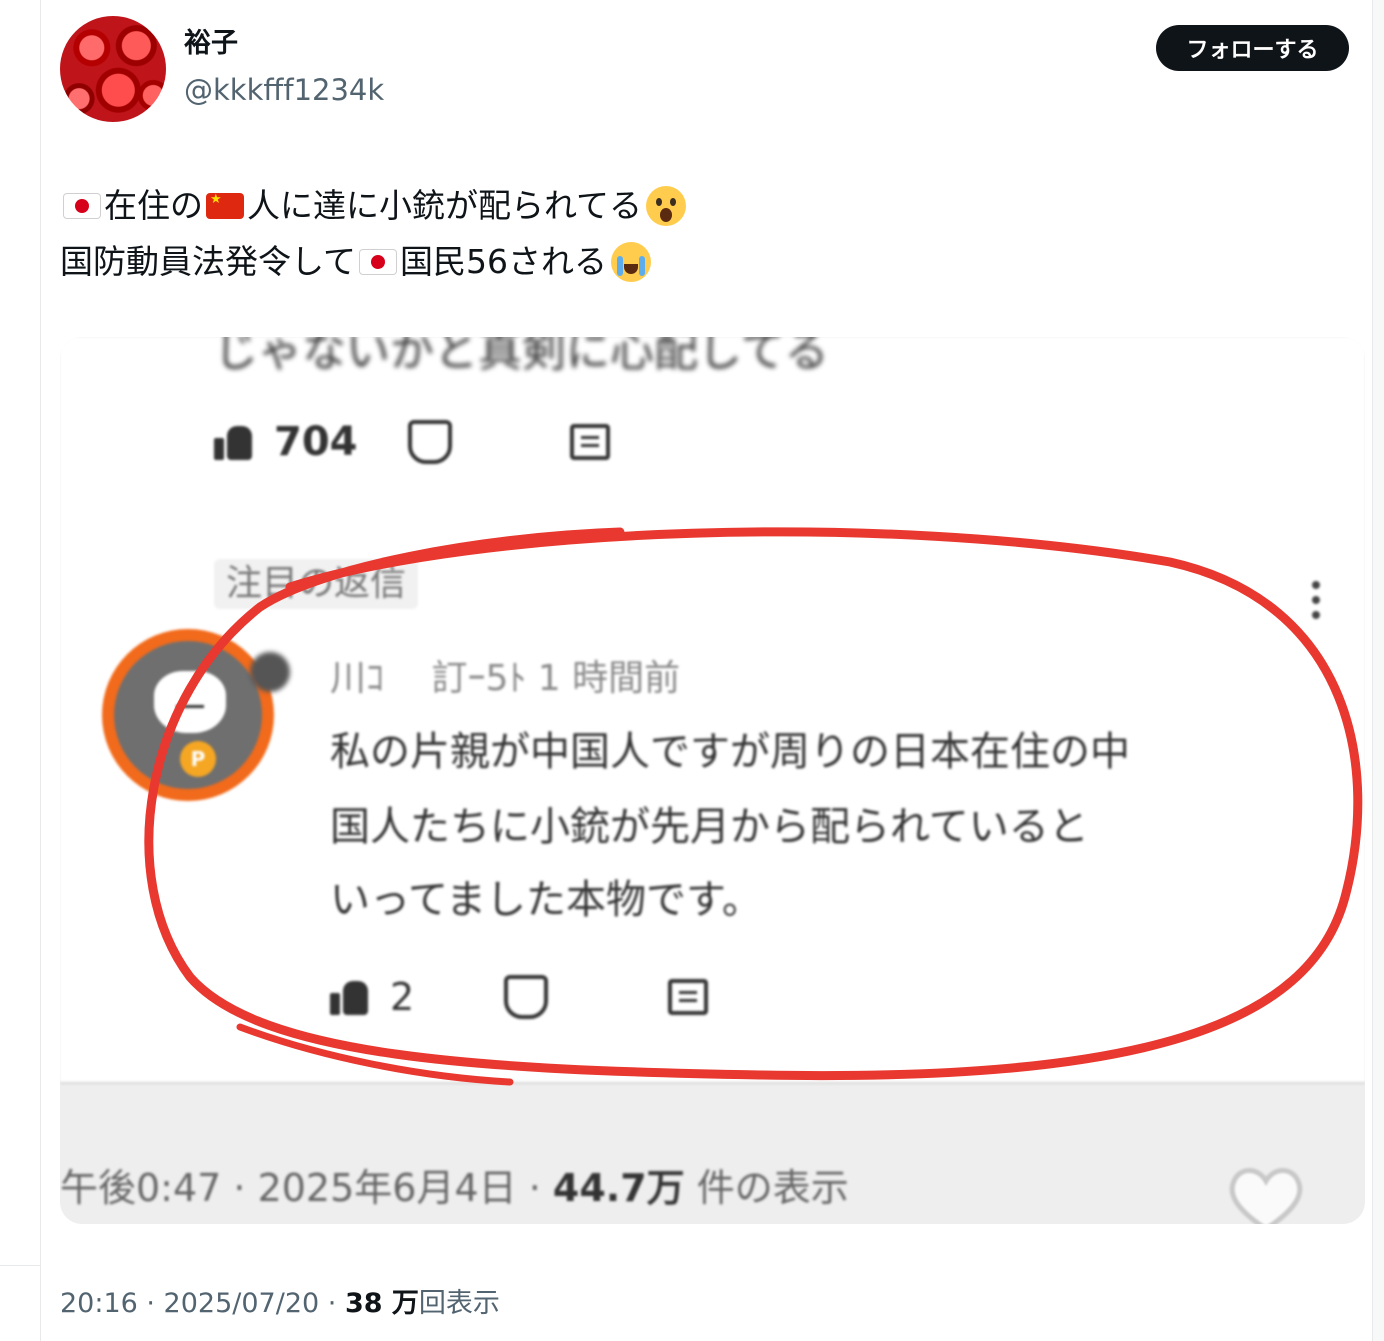  Describe the element at coordinates (202, 1303) in the screenshot. I see `post-timestamp: 20:16 · 2025/07/20 ·` at that location.